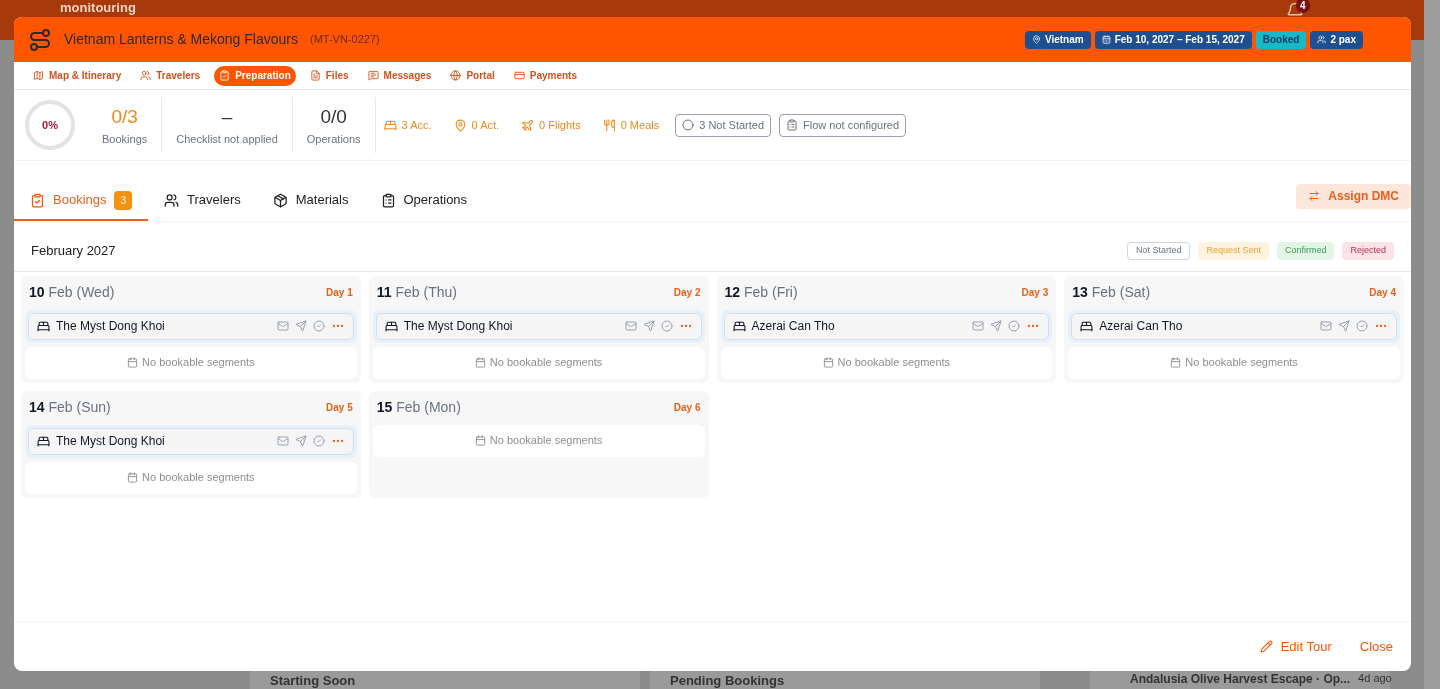  Describe the element at coordinates (1035, 293) in the screenshot. I see `day-label: Day 3` at that location.